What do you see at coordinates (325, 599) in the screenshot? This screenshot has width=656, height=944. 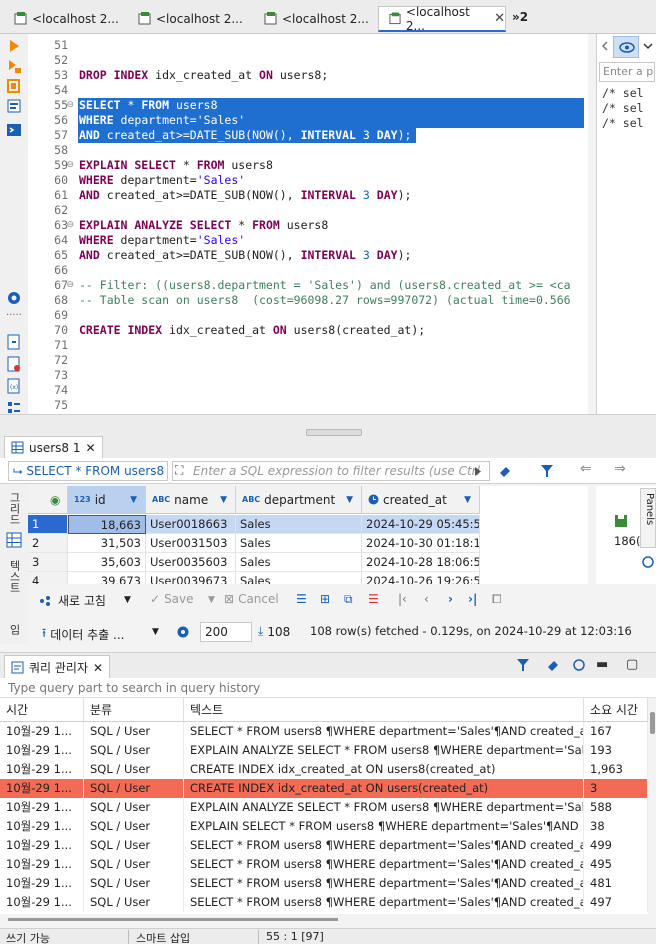 I see `add-row-icon: ⊞` at bounding box center [325, 599].